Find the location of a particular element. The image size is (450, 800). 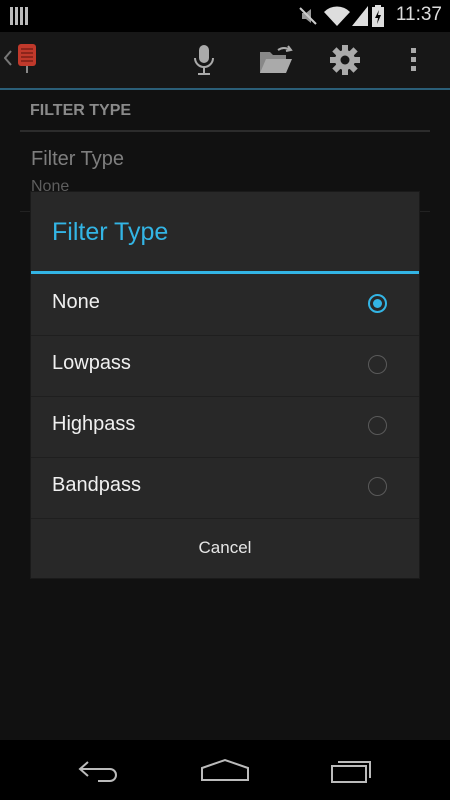

home-nav-icon is located at coordinates (225, 770).